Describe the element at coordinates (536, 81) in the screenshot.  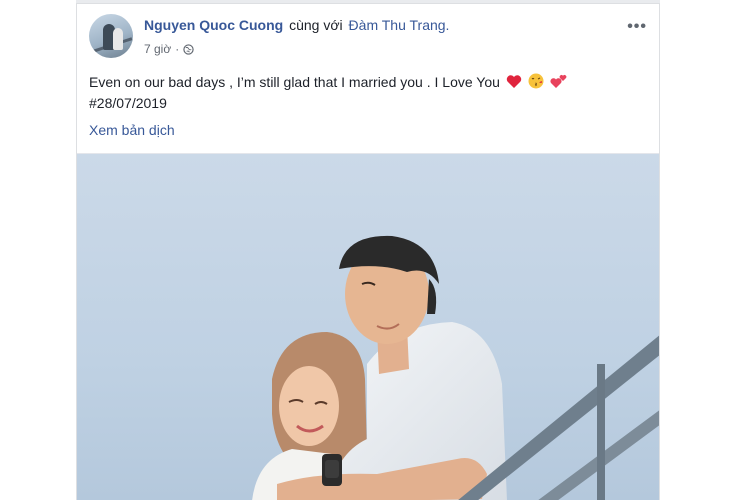
I see `kissing-face-emoji` at that location.